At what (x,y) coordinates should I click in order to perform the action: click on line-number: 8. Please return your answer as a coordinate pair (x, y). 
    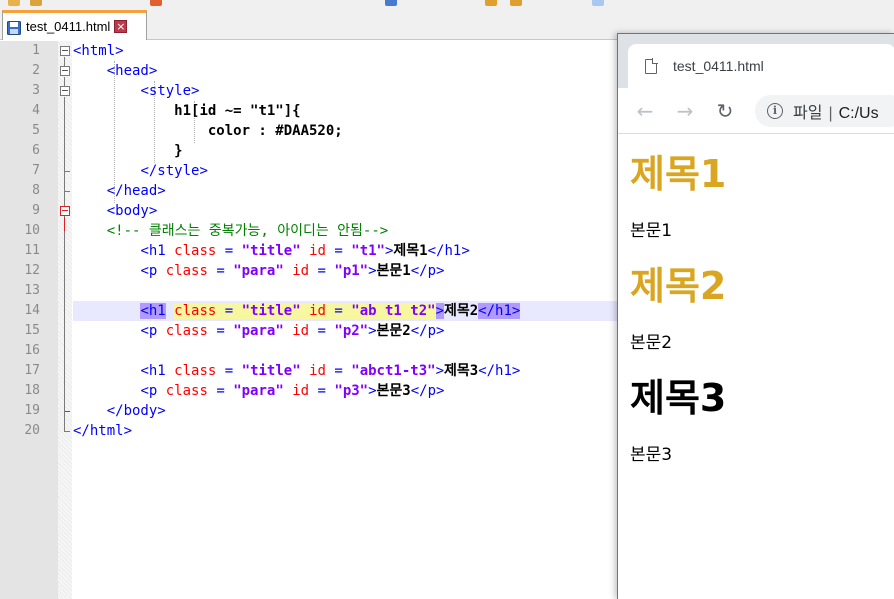
    Looking at the image, I should click on (36, 190).